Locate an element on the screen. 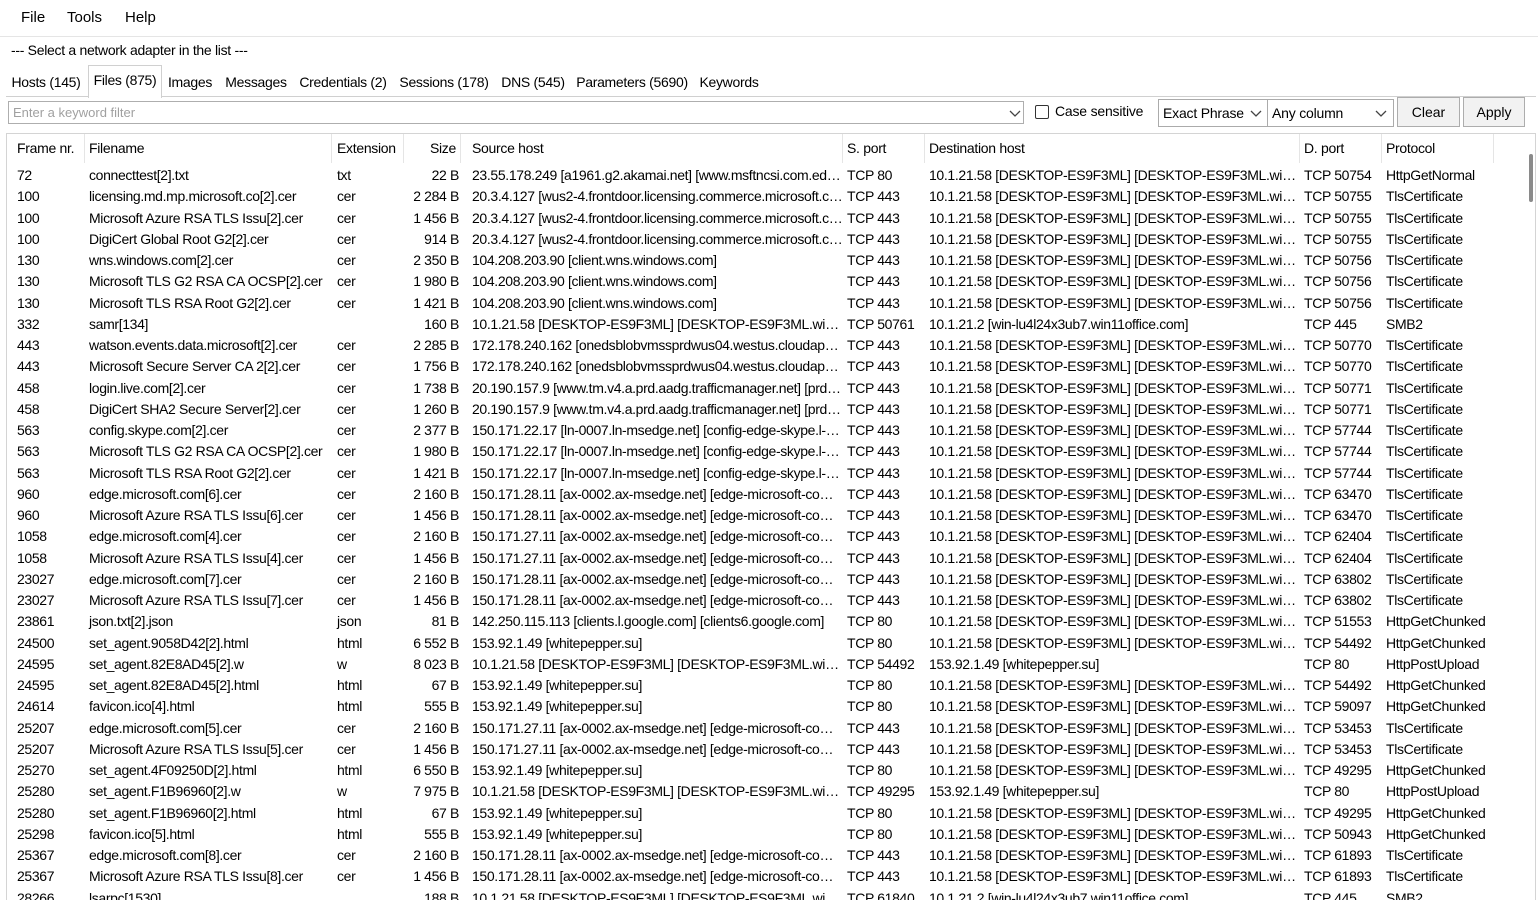  col-filename: Filename is located at coordinates (208, 148).